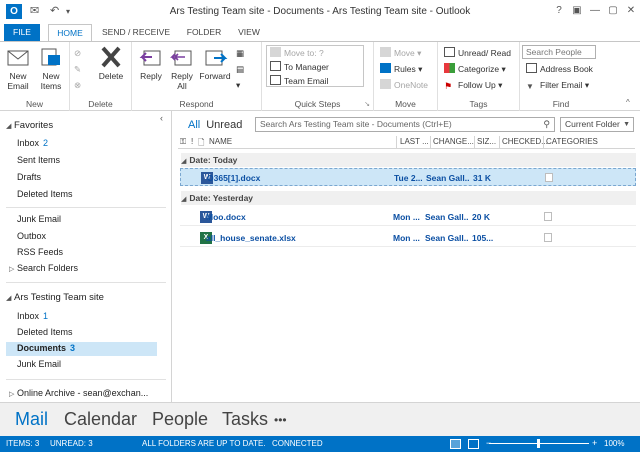  Describe the element at coordinates (43, 268) in the screenshot. I see `nav-search-folders: ▷ Search Folders` at that location.